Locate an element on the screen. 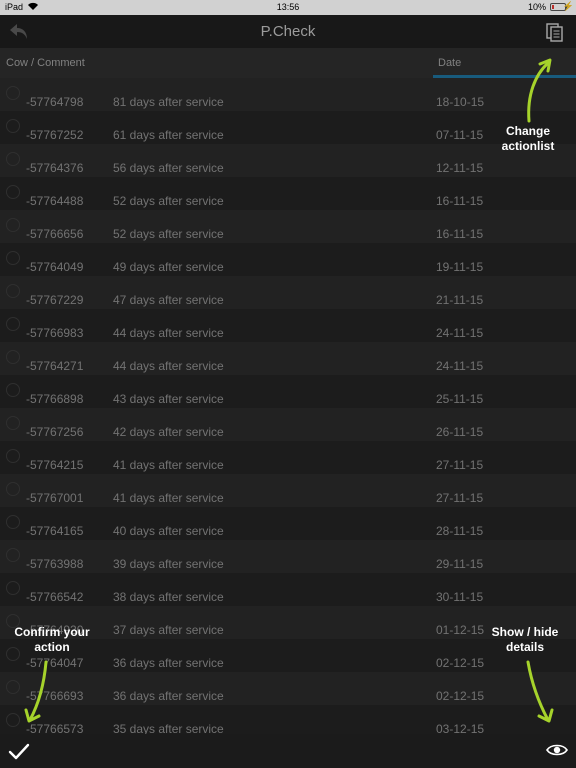  list-item: -57764165 40 days after service 28-11-15 is located at coordinates (288, 523).